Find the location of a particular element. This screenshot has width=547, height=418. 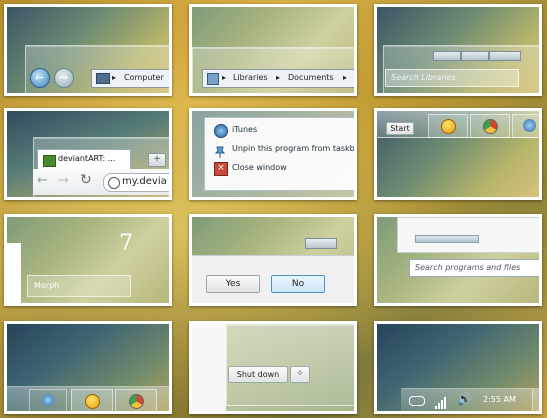

action-center-icon is located at coordinates (417, 401).